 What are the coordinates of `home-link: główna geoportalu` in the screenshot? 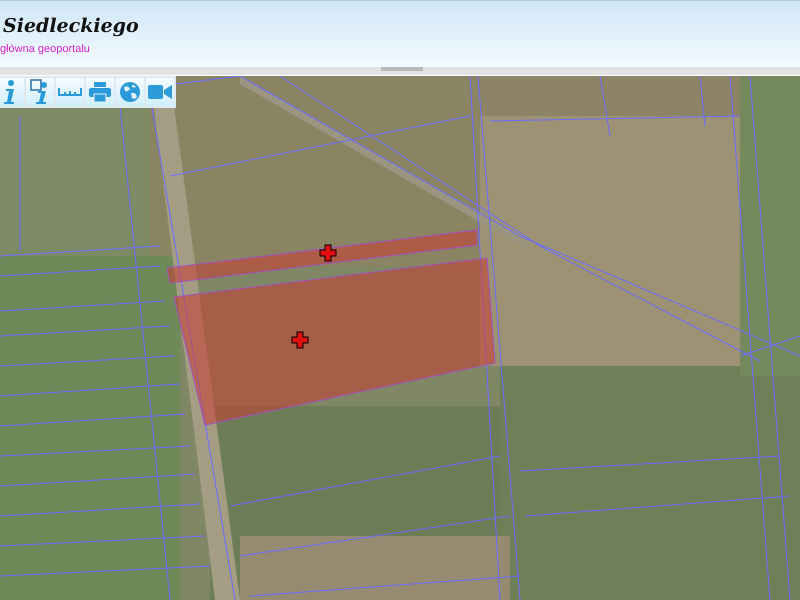 It's located at (45, 49).